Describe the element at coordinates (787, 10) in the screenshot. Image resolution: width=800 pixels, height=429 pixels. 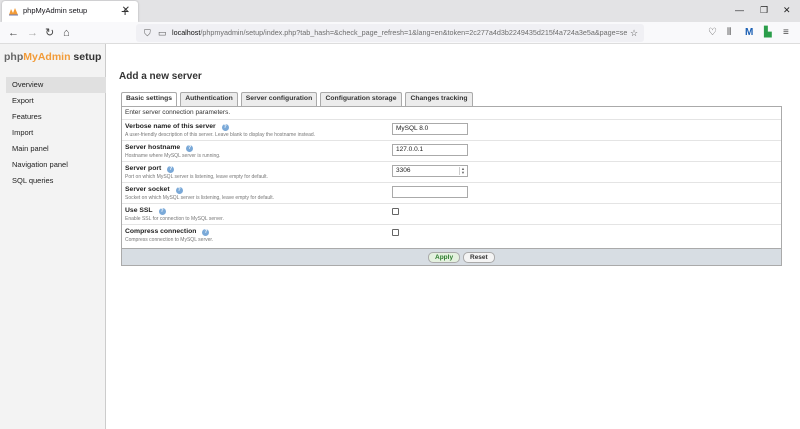
I see `window-close-icon: ✕` at that location.